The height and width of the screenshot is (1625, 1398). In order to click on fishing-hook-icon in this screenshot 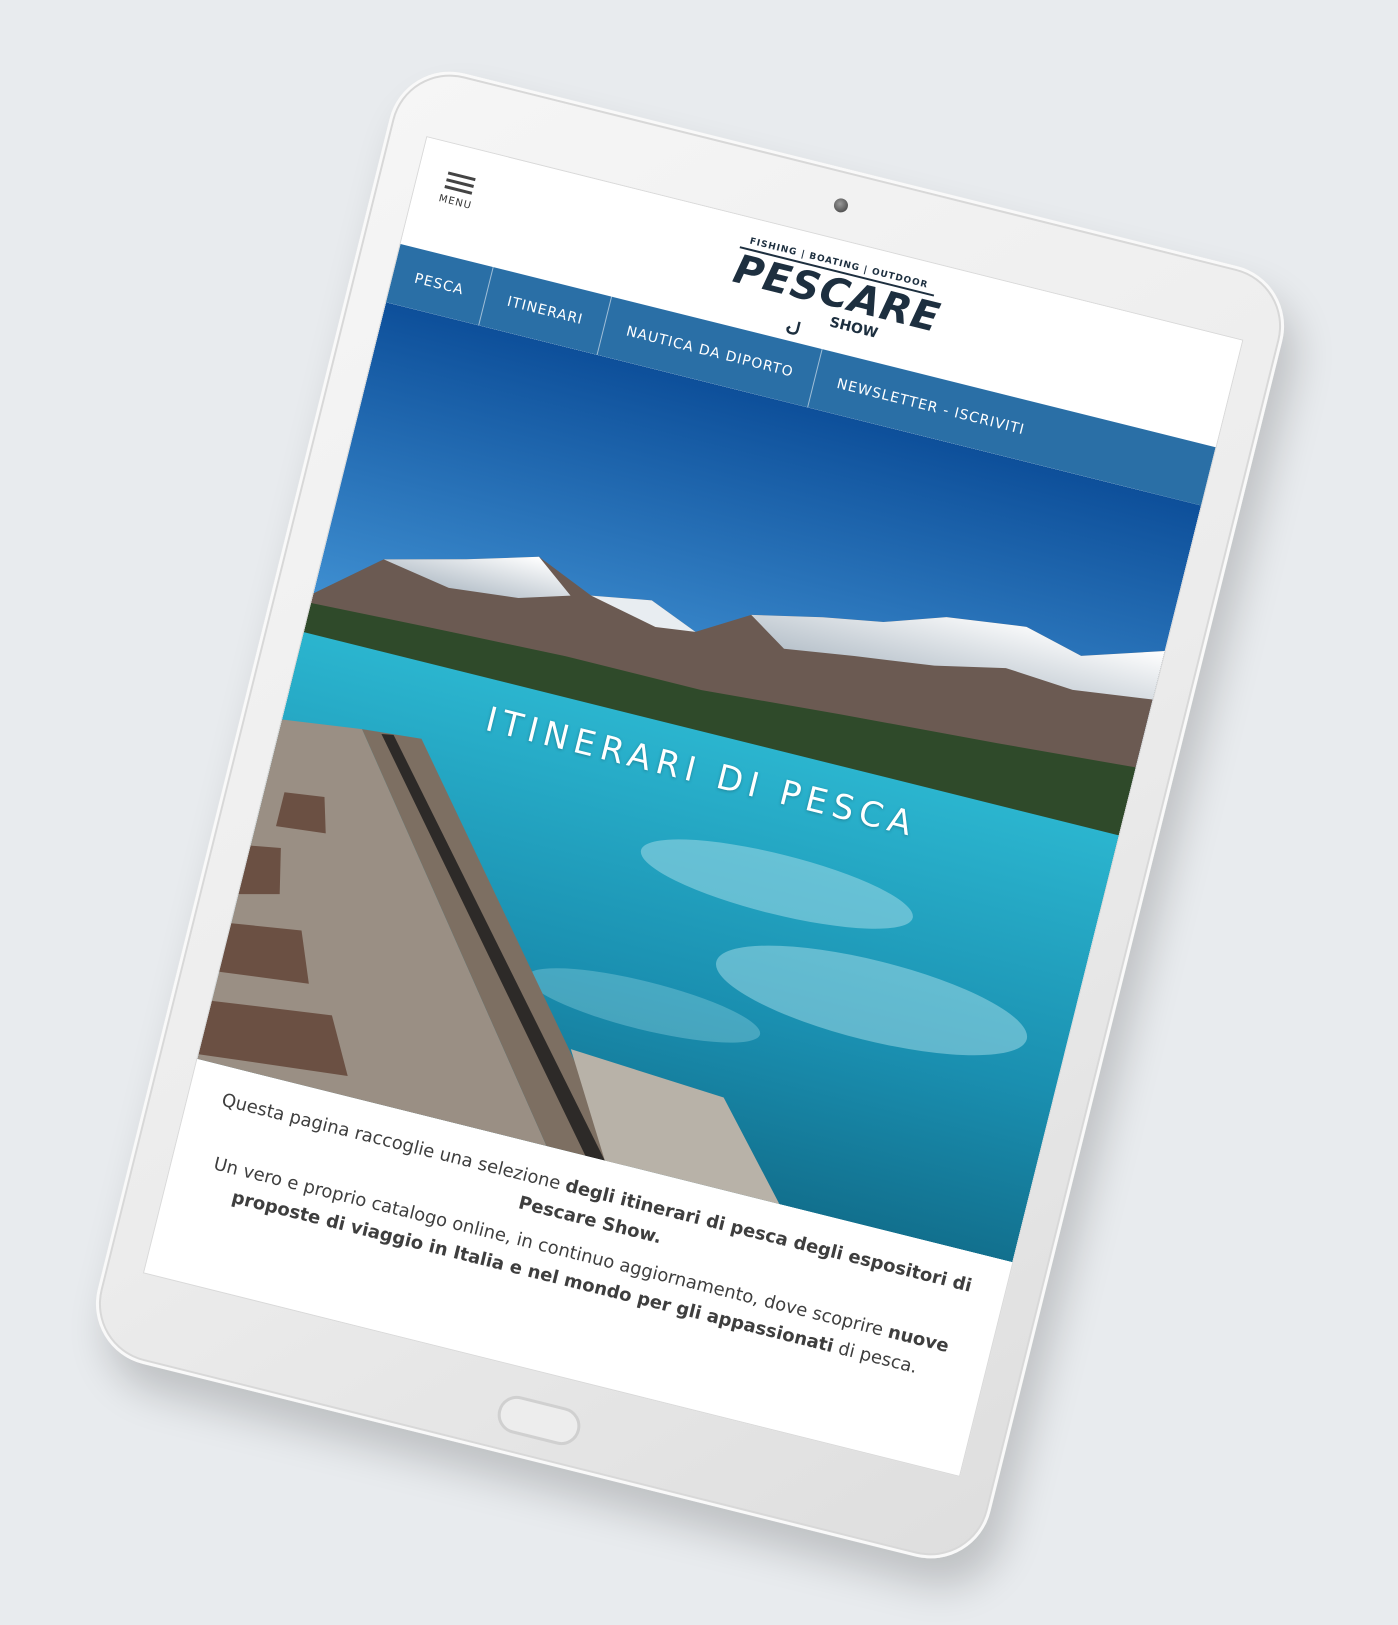, I will do `click(793, 328)`.